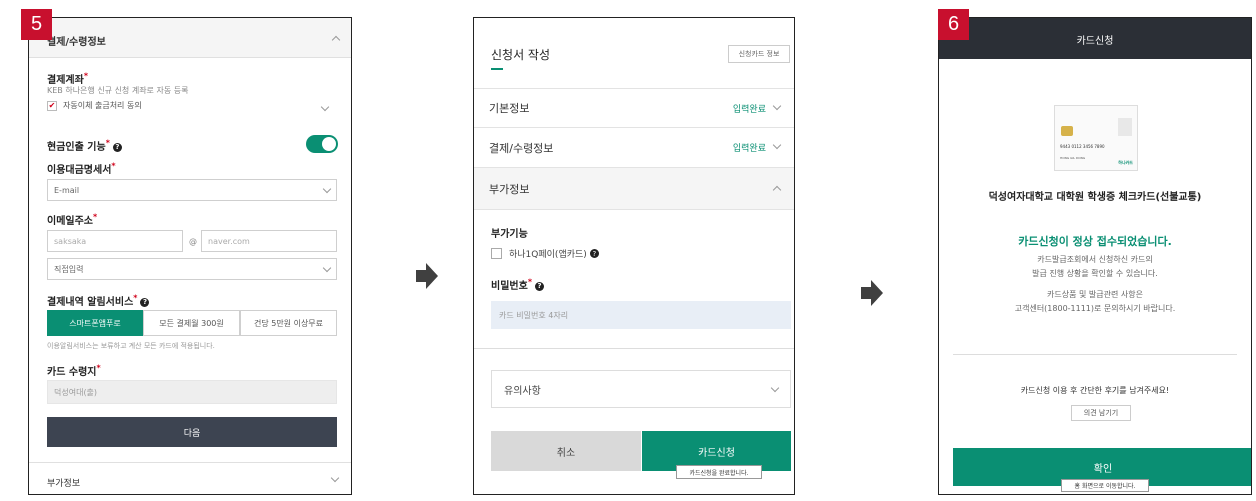  I want to click on hana-pay-checkbox: 하나1Q페이(앱카드) ?, so click(545, 253).